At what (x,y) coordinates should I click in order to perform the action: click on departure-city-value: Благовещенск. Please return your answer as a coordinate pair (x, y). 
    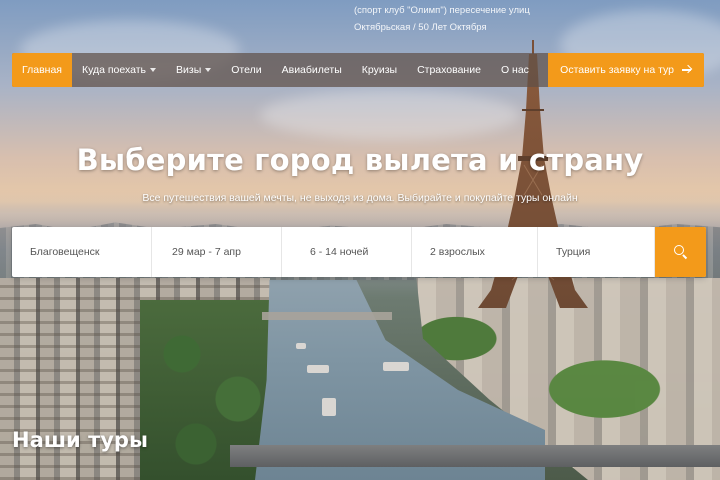
    Looking at the image, I should click on (65, 252).